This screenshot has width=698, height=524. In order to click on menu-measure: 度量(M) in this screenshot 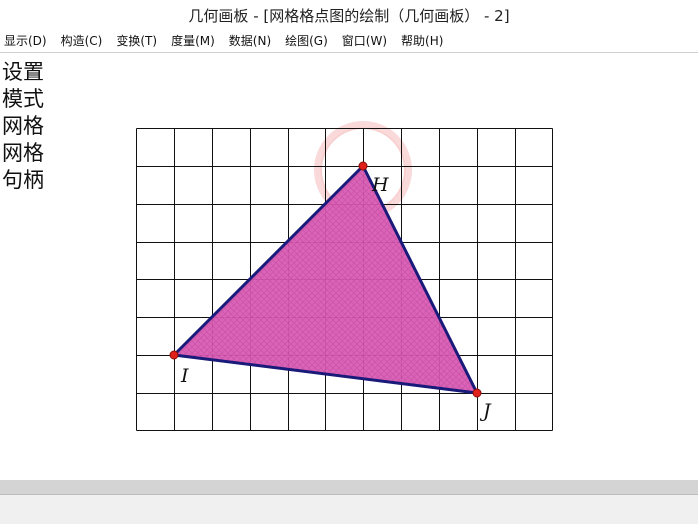, I will do `click(196, 41)`.